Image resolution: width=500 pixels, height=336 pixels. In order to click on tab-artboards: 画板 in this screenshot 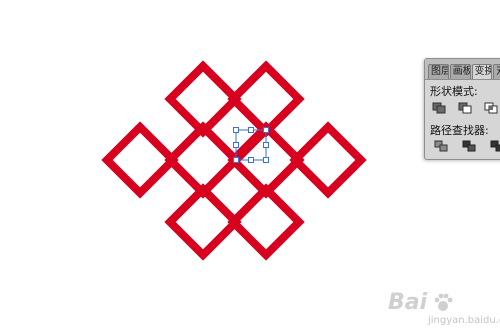, I will do `click(460, 71)`.